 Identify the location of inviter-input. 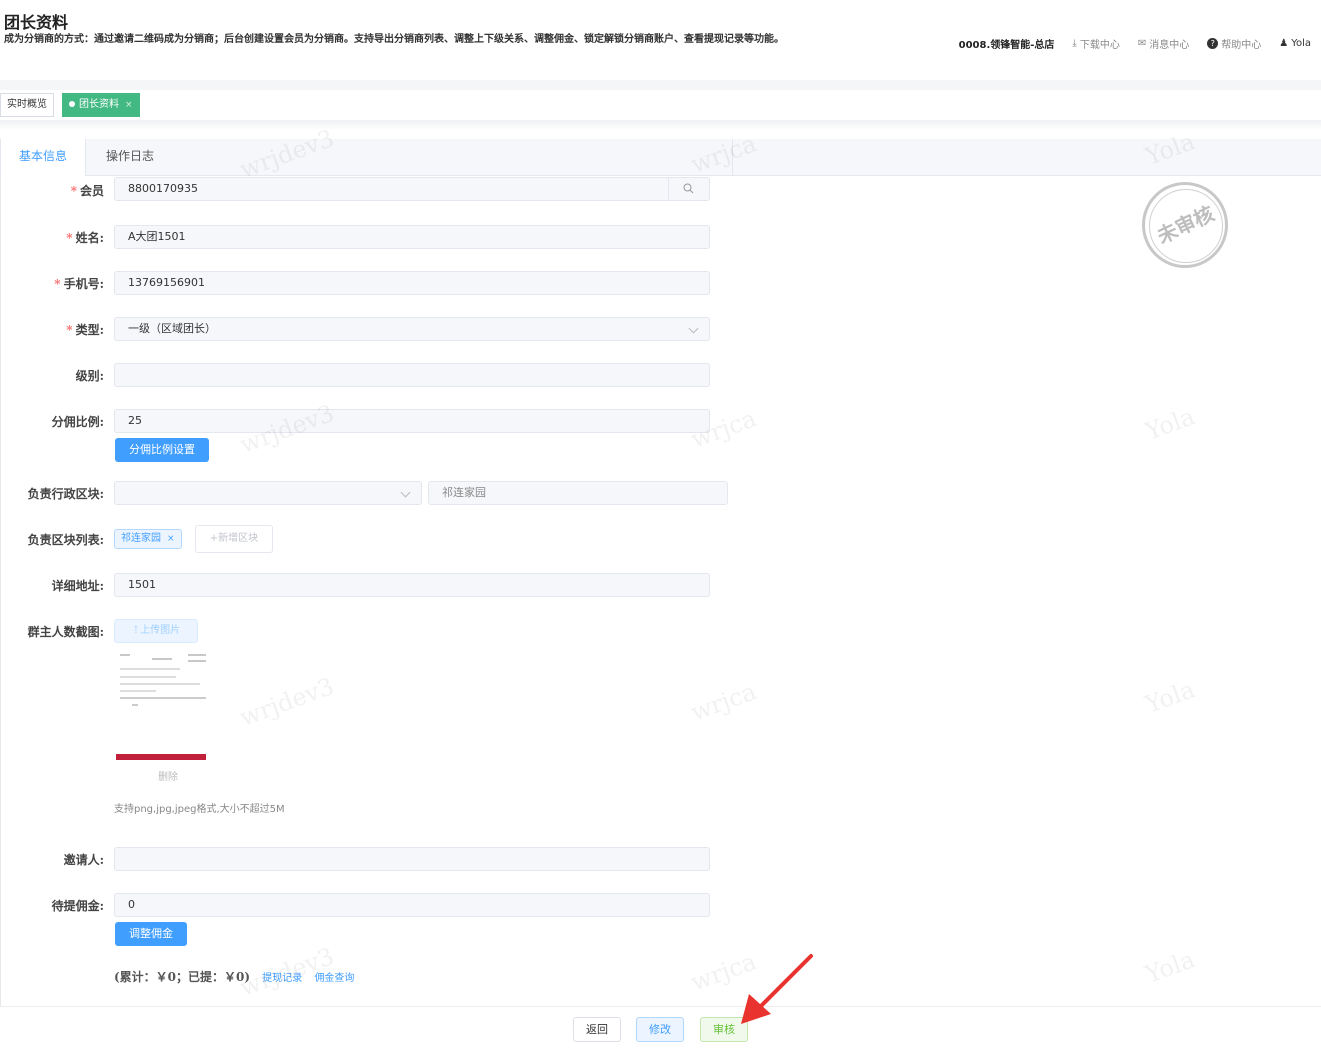
(412, 859).